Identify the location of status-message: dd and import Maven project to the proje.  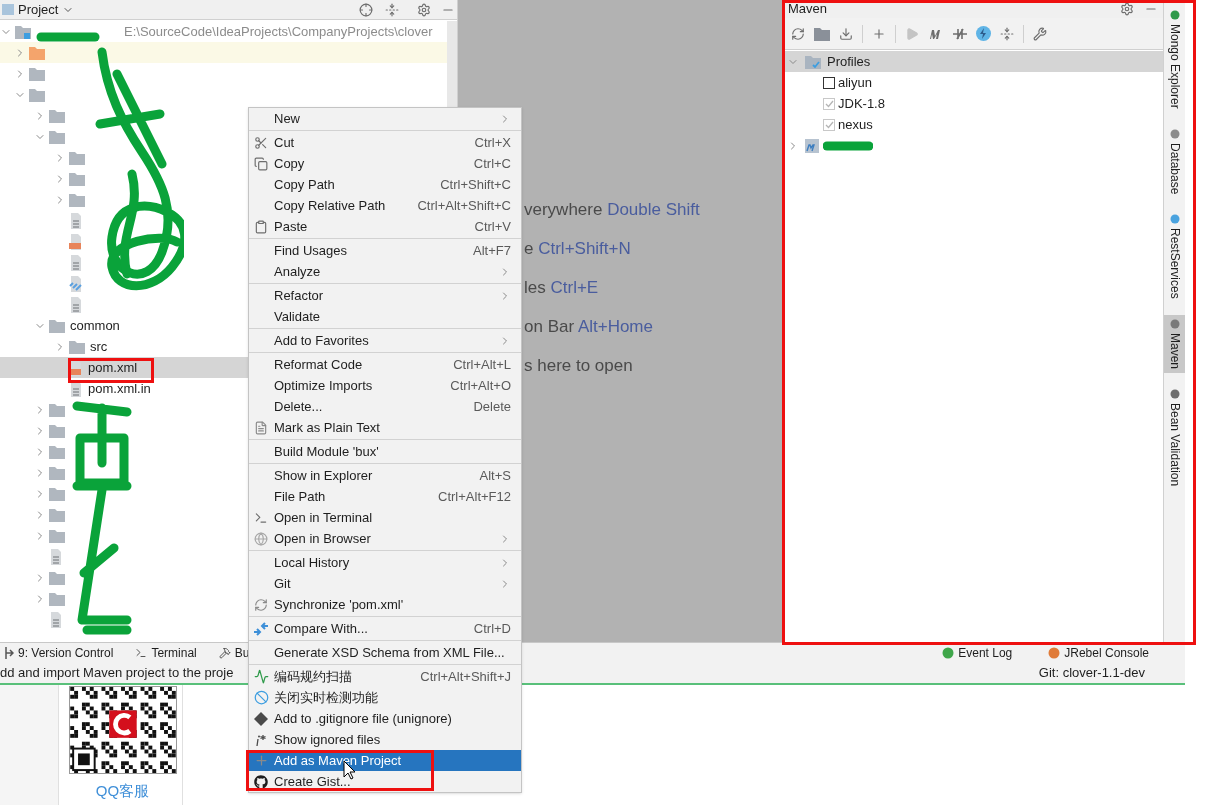
(117, 673).